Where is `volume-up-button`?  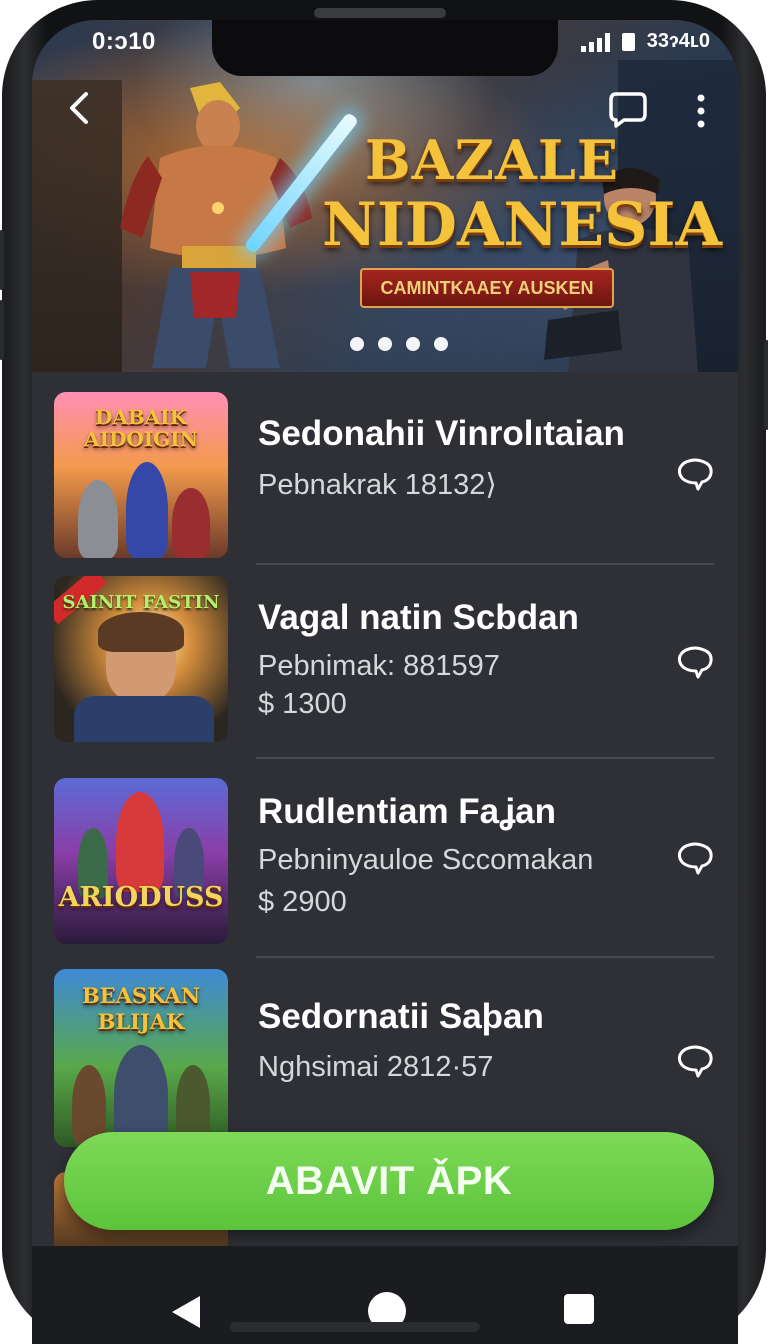
volume-up-button is located at coordinates (2, 260).